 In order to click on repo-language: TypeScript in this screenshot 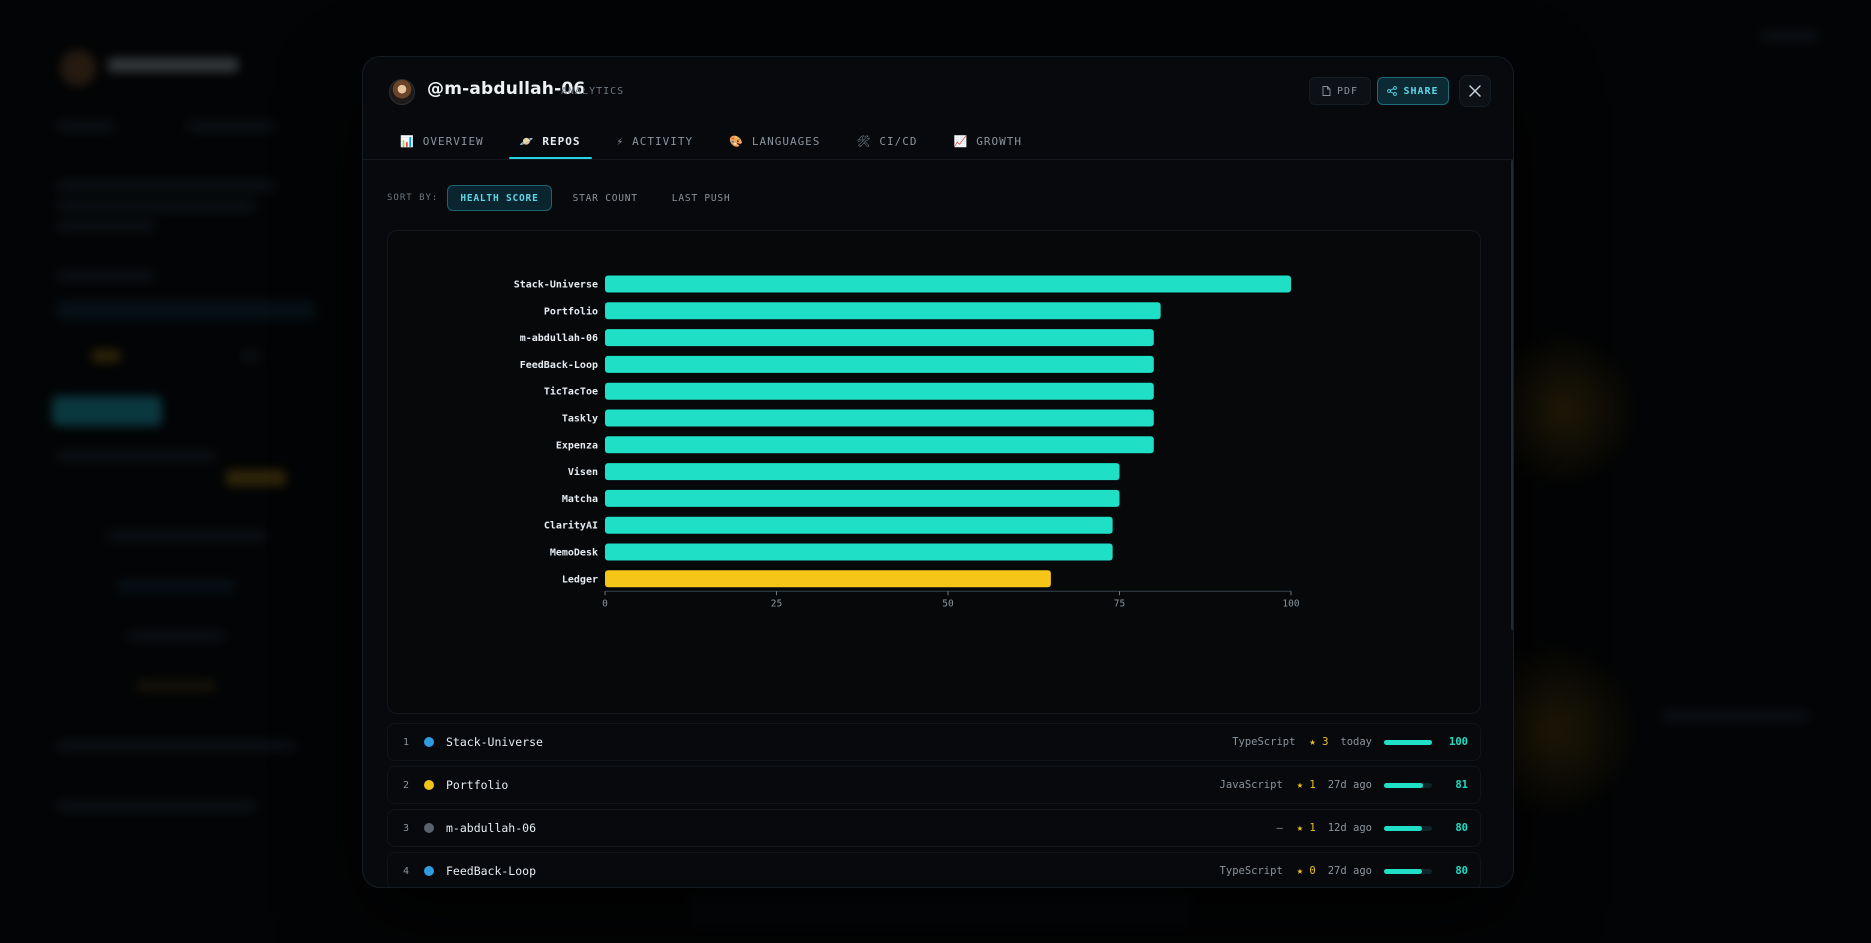, I will do `click(1264, 742)`.